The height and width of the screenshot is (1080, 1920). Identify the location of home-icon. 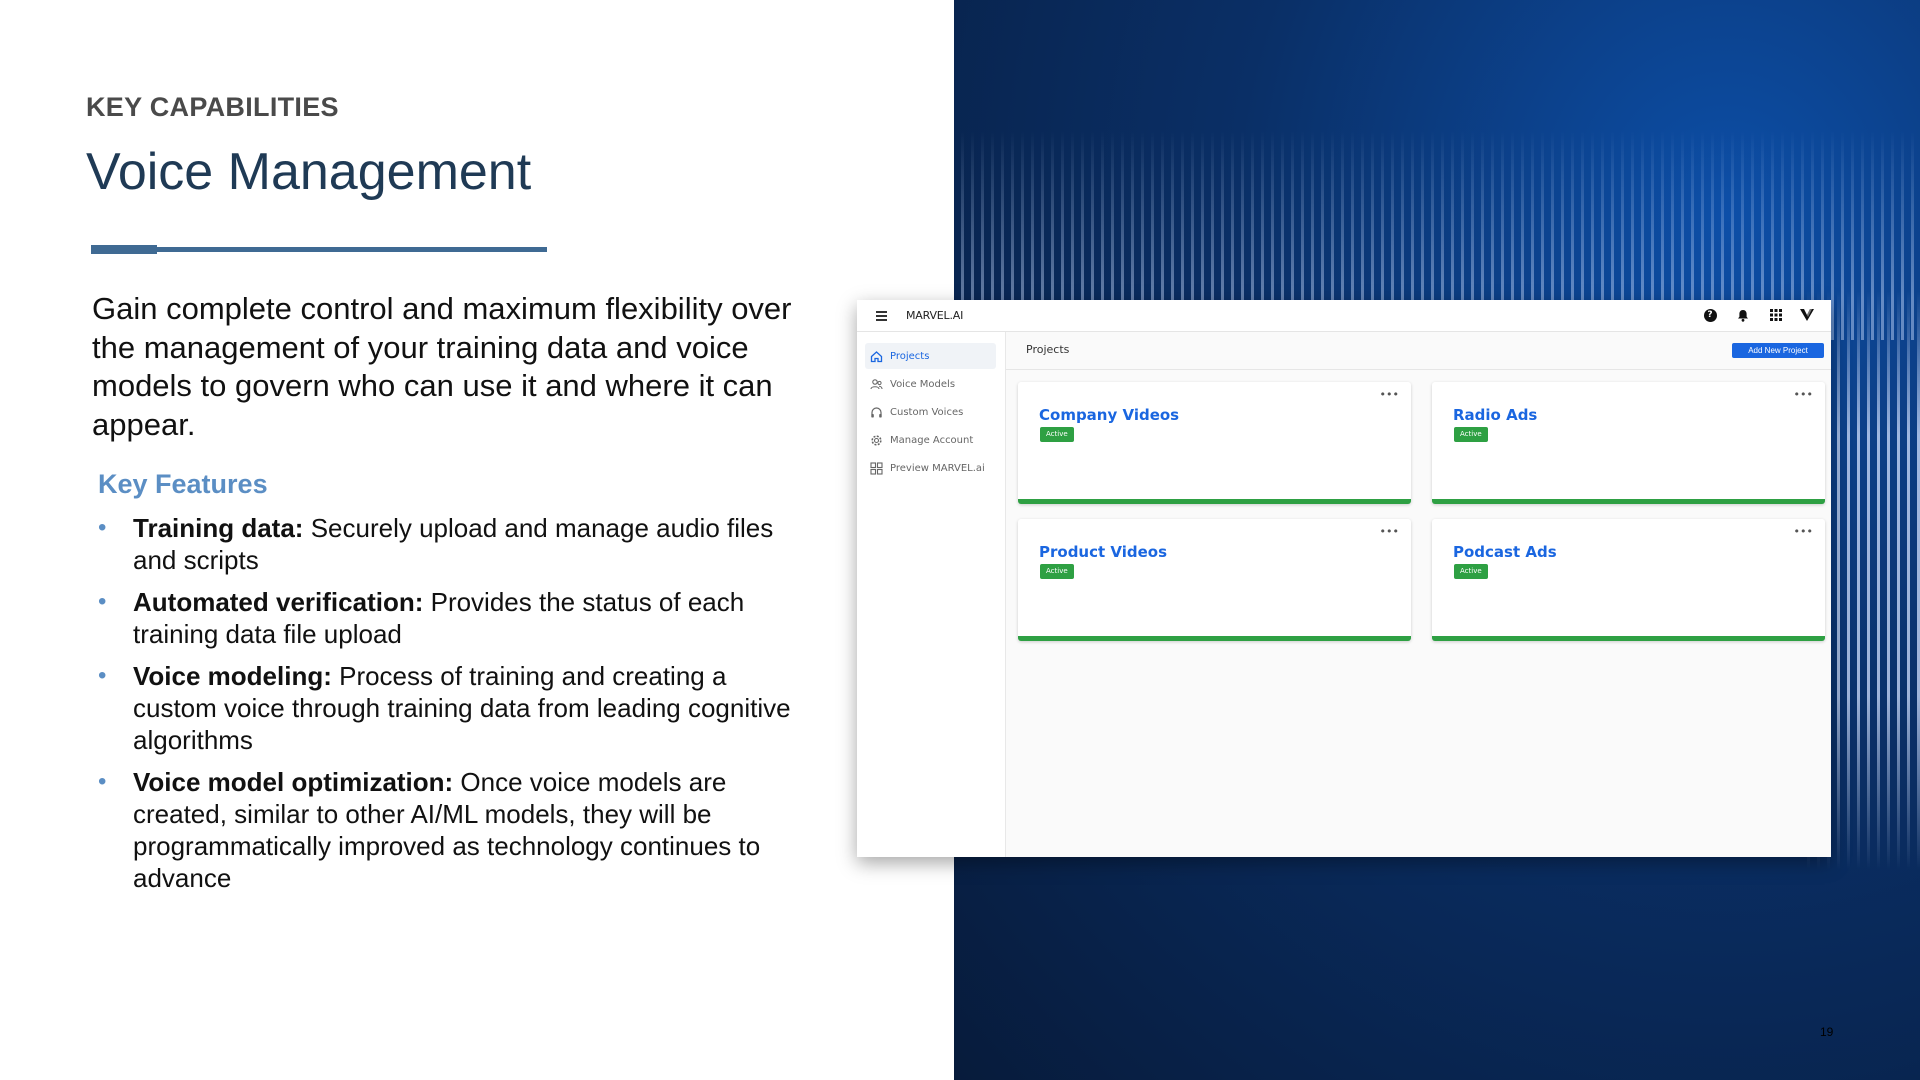
(876, 356).